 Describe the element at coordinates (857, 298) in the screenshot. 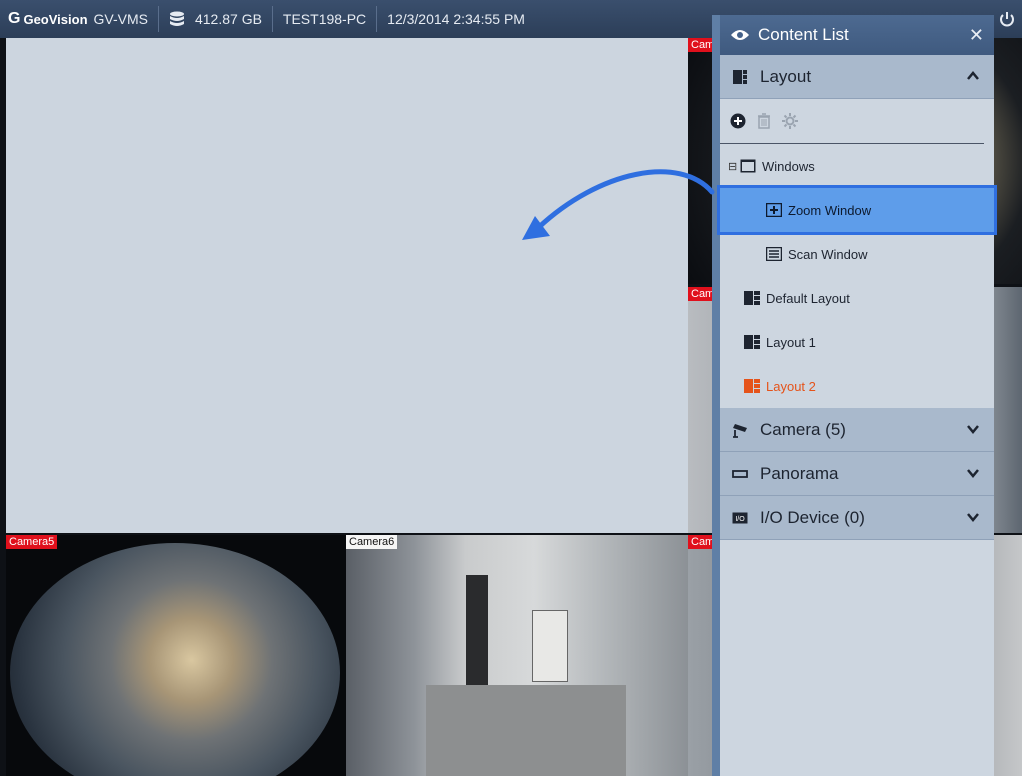

I see `tree-item-default-layout: Default Layout` at that location.